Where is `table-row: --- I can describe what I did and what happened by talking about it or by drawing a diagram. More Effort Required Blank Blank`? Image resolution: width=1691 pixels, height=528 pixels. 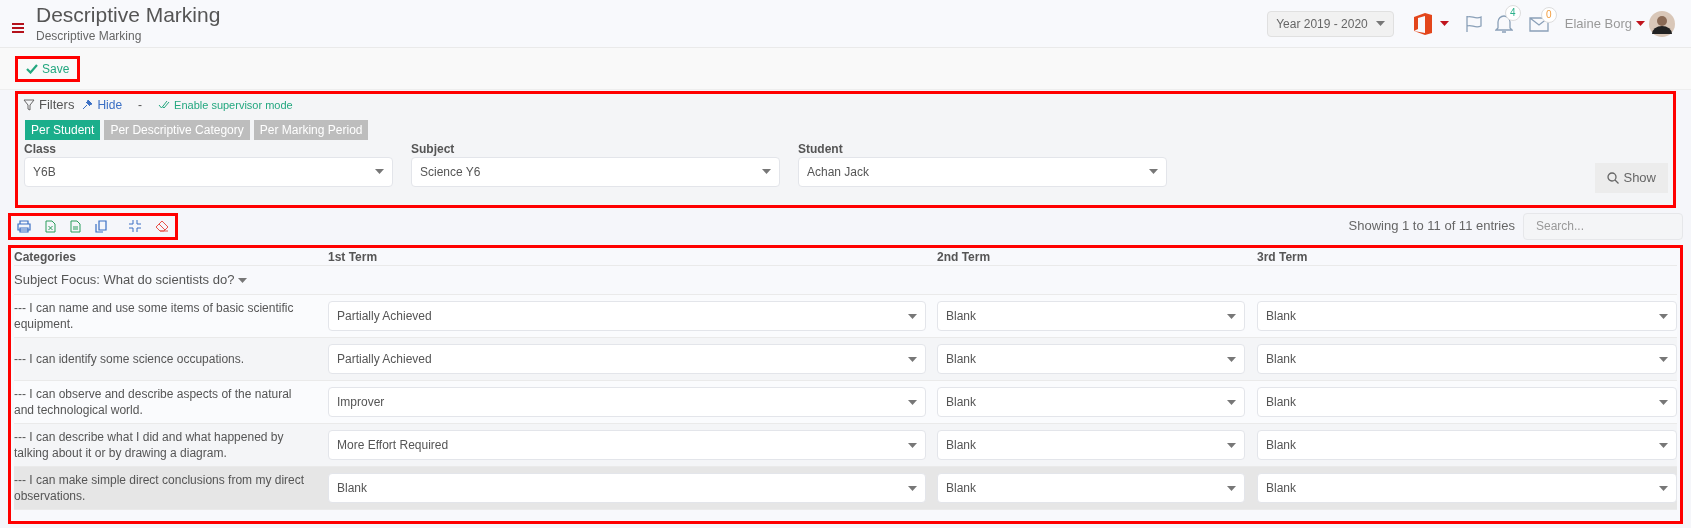 table-row: --- I can describe what I did and what happened by talking about it or by drawing a diagram. More Effort Required Blank Blank is located at coordinates (845, 445).